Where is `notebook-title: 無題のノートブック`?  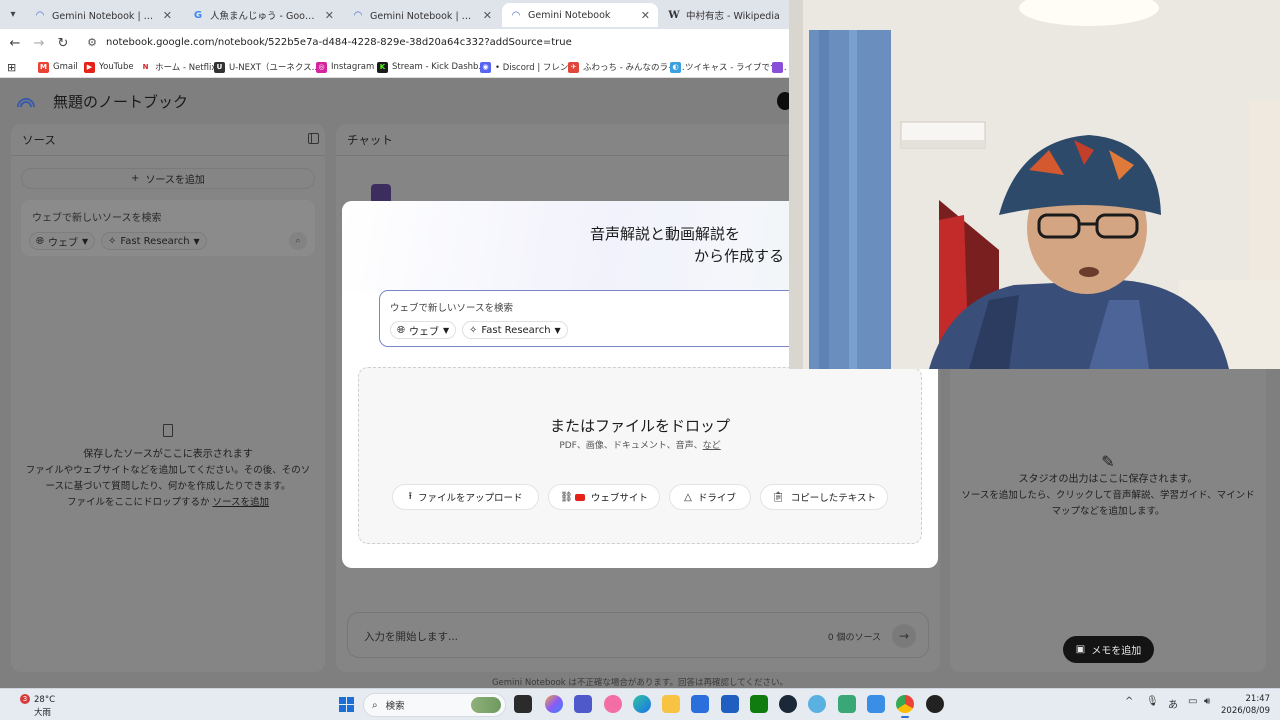 notebook-title: 無題のノートブック is located at coordinates (120, 101).